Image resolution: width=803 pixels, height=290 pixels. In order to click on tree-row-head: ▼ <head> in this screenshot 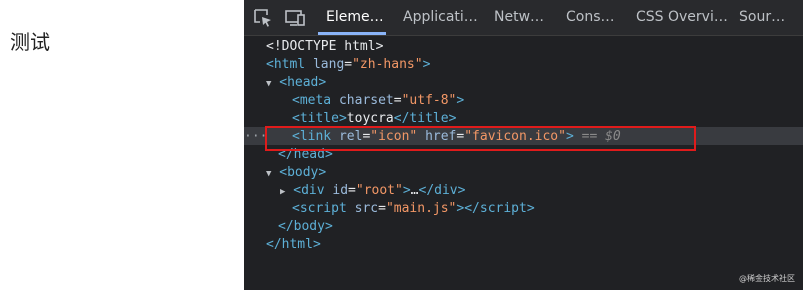, I will do `click(296, 83)`.